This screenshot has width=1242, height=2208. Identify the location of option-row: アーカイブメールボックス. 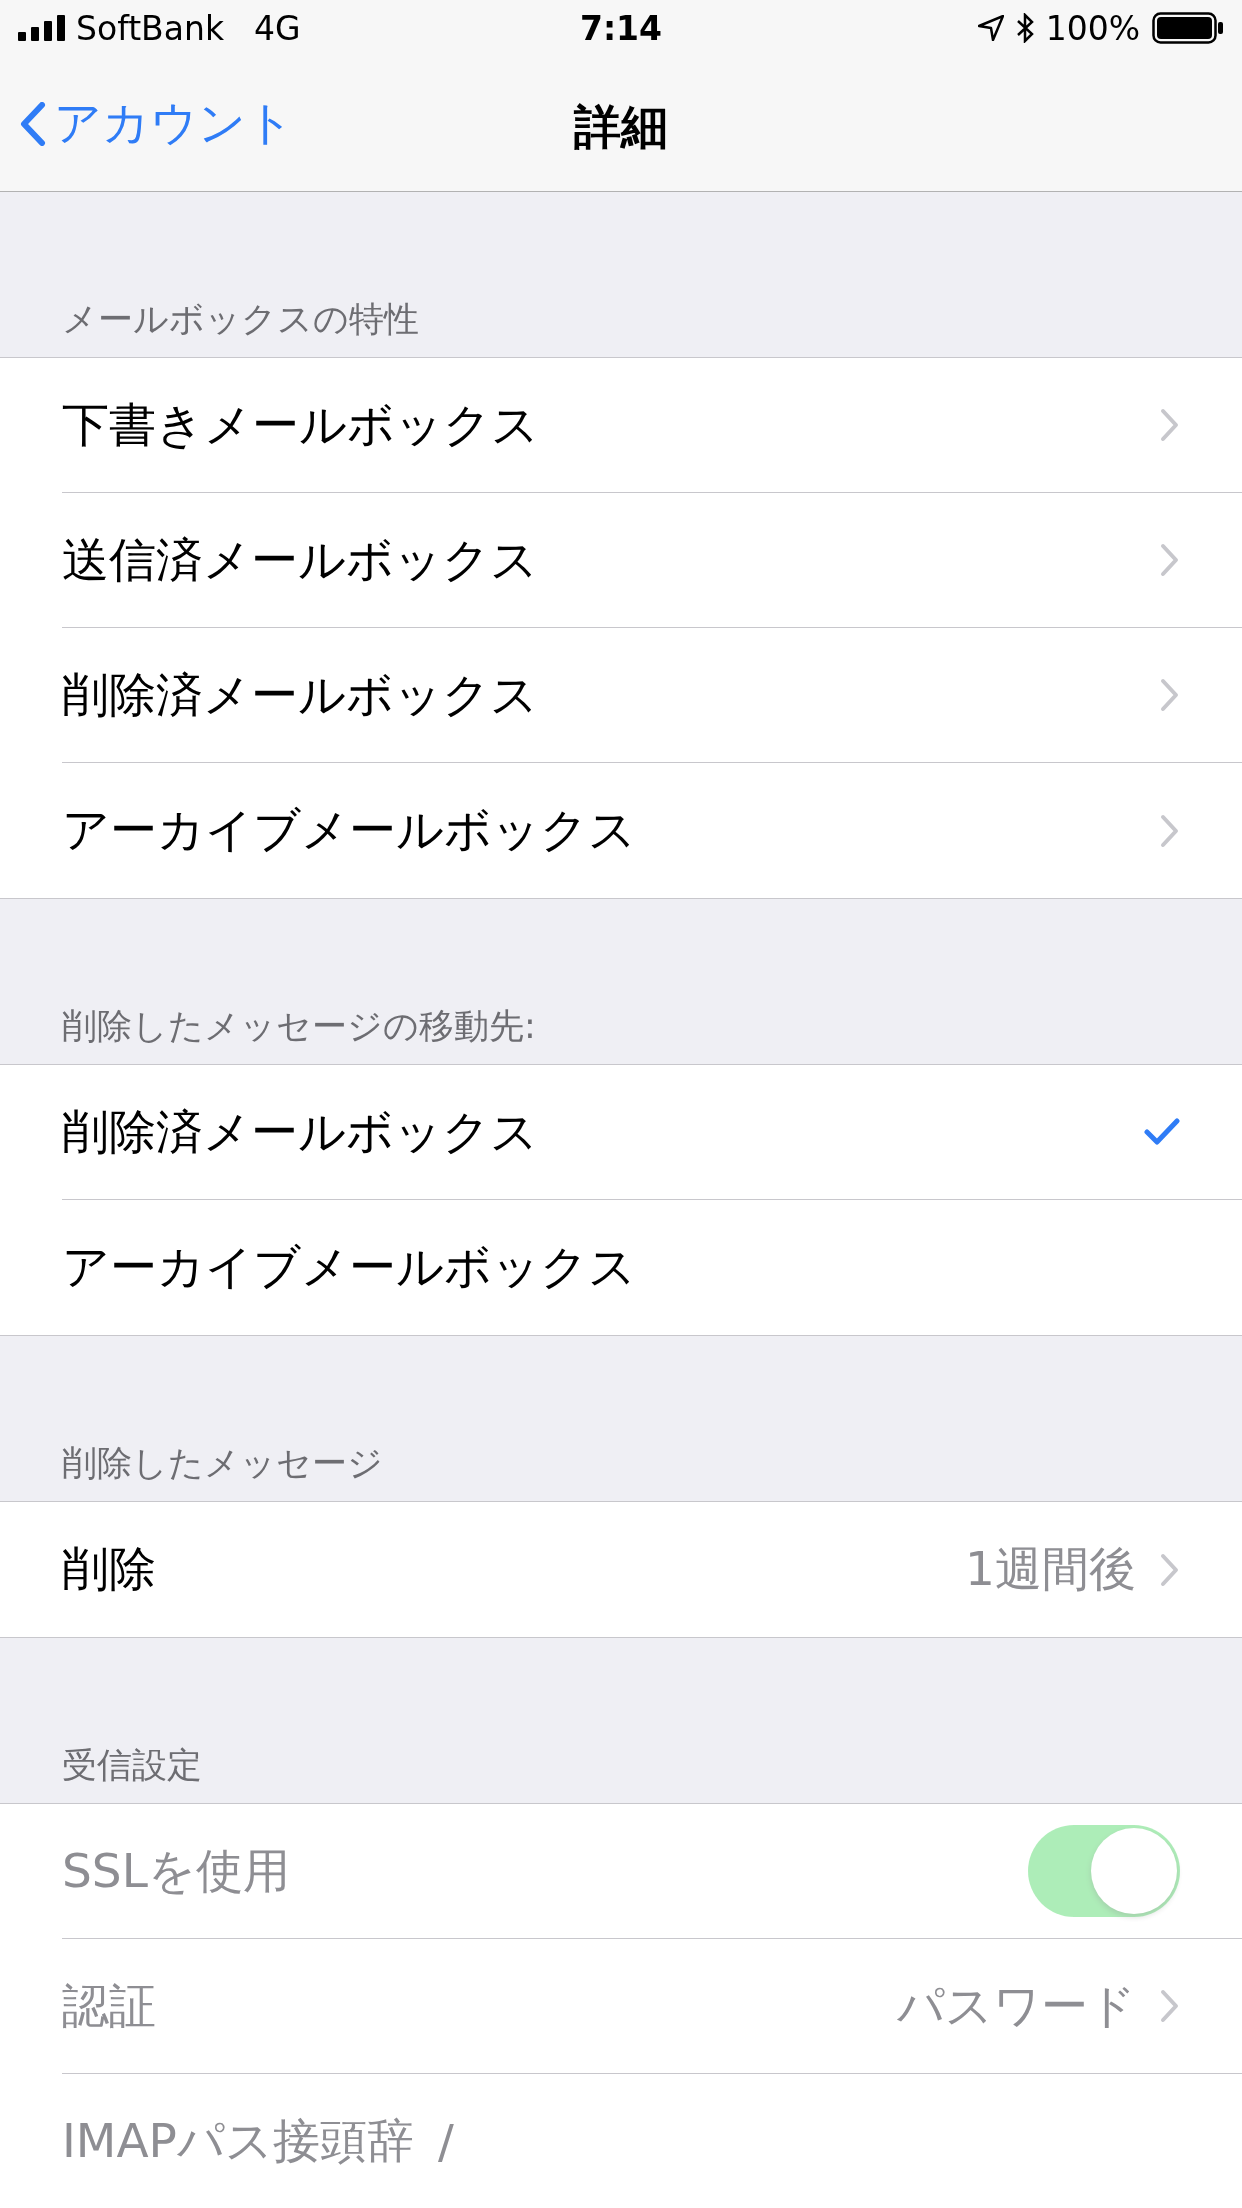
(652, 1267).